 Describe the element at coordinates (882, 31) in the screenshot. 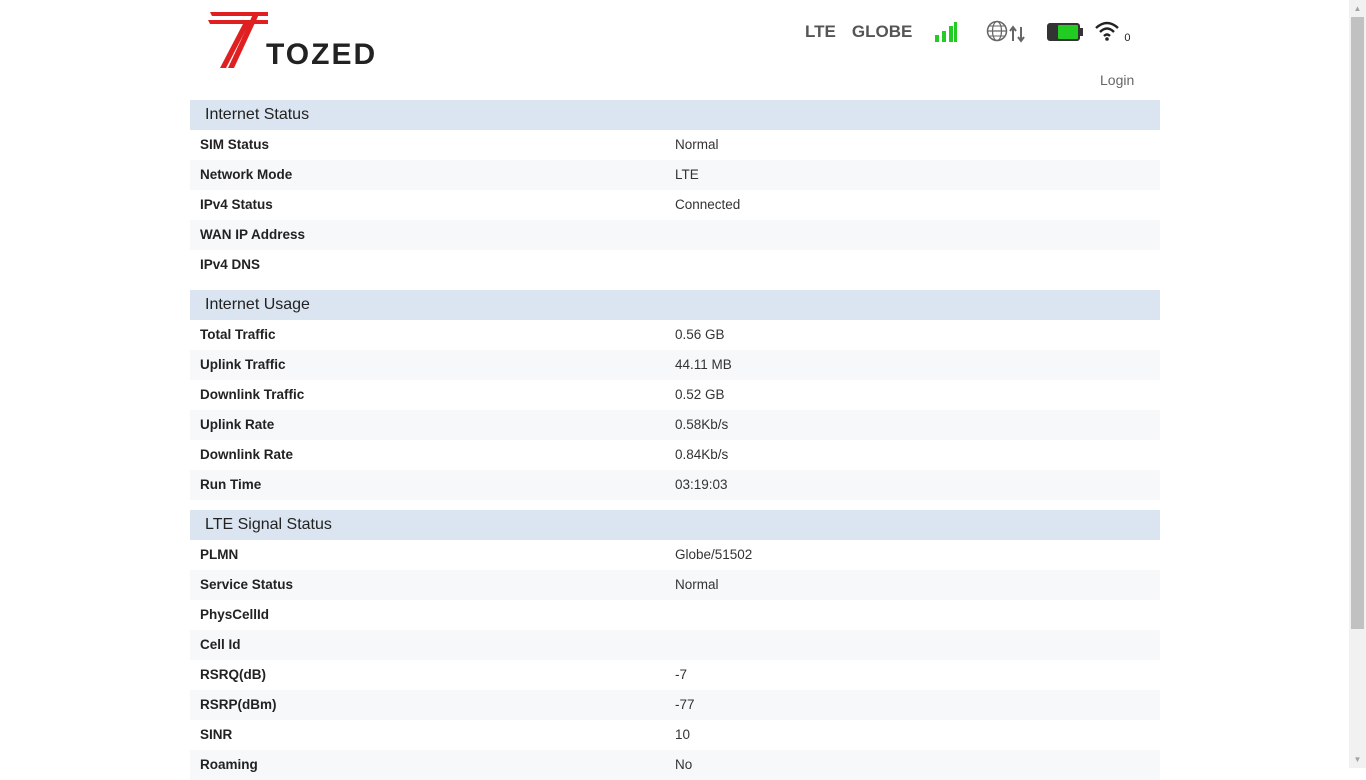

I see `operator-name: GLOBE` at that location.